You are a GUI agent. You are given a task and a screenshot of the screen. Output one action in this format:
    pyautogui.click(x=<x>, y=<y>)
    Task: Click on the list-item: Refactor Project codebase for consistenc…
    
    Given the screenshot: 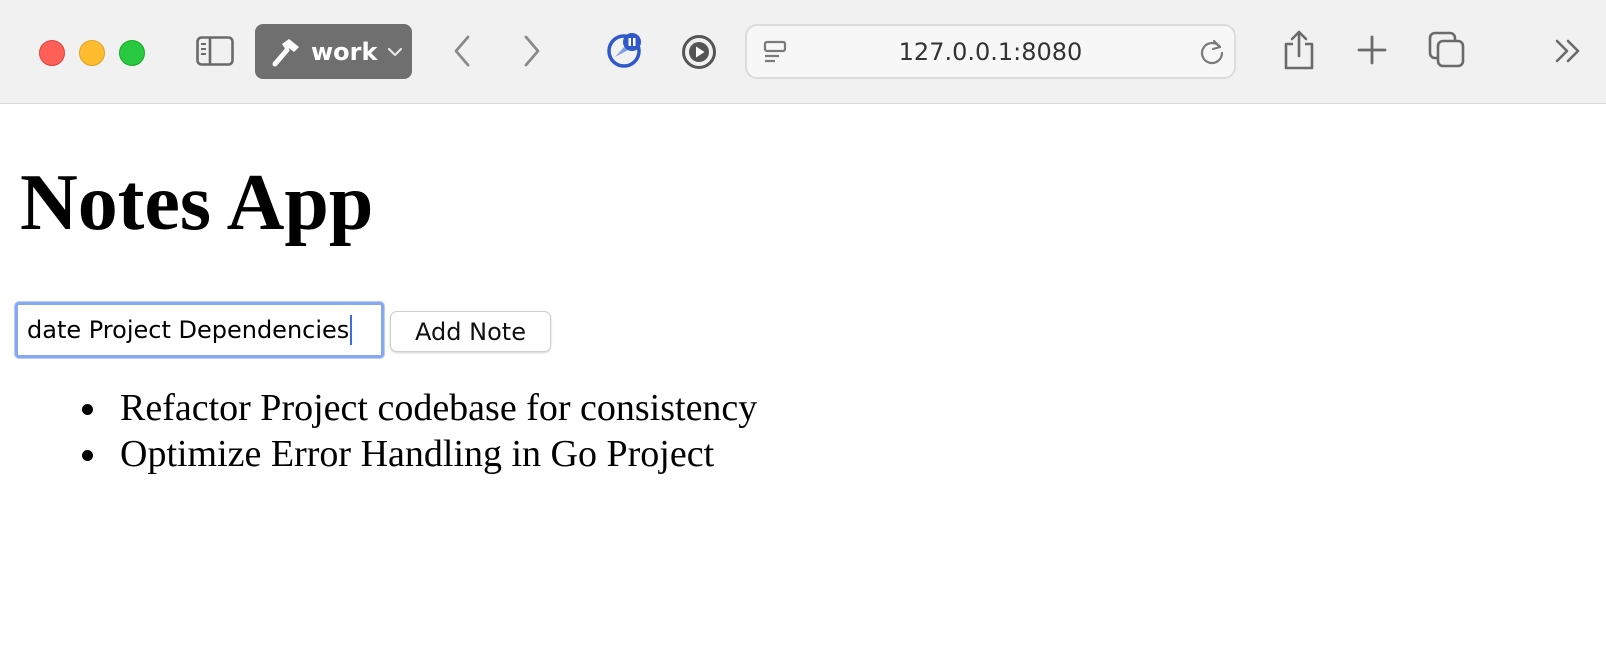 What is the action you would take?
    pyautogui.click(x=378, y=408)
    